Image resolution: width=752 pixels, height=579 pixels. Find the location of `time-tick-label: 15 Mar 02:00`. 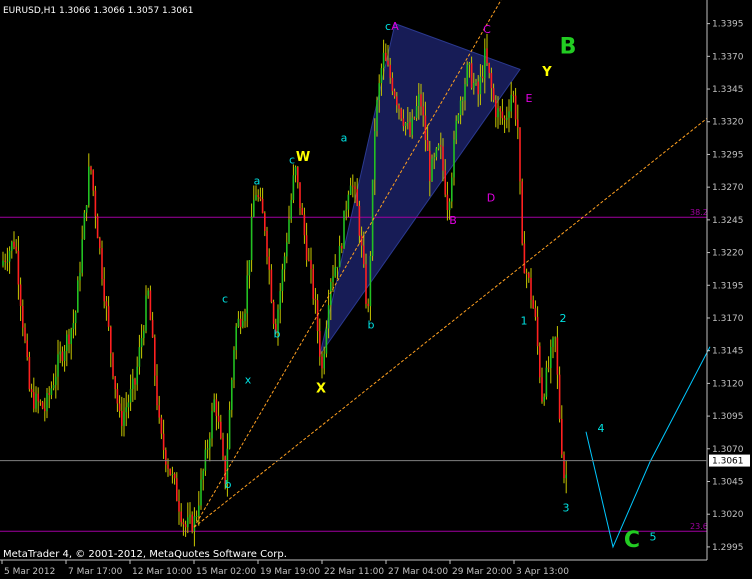

time-tick-label: 15 Mar 02:00 is located at coordinates (226, 572).